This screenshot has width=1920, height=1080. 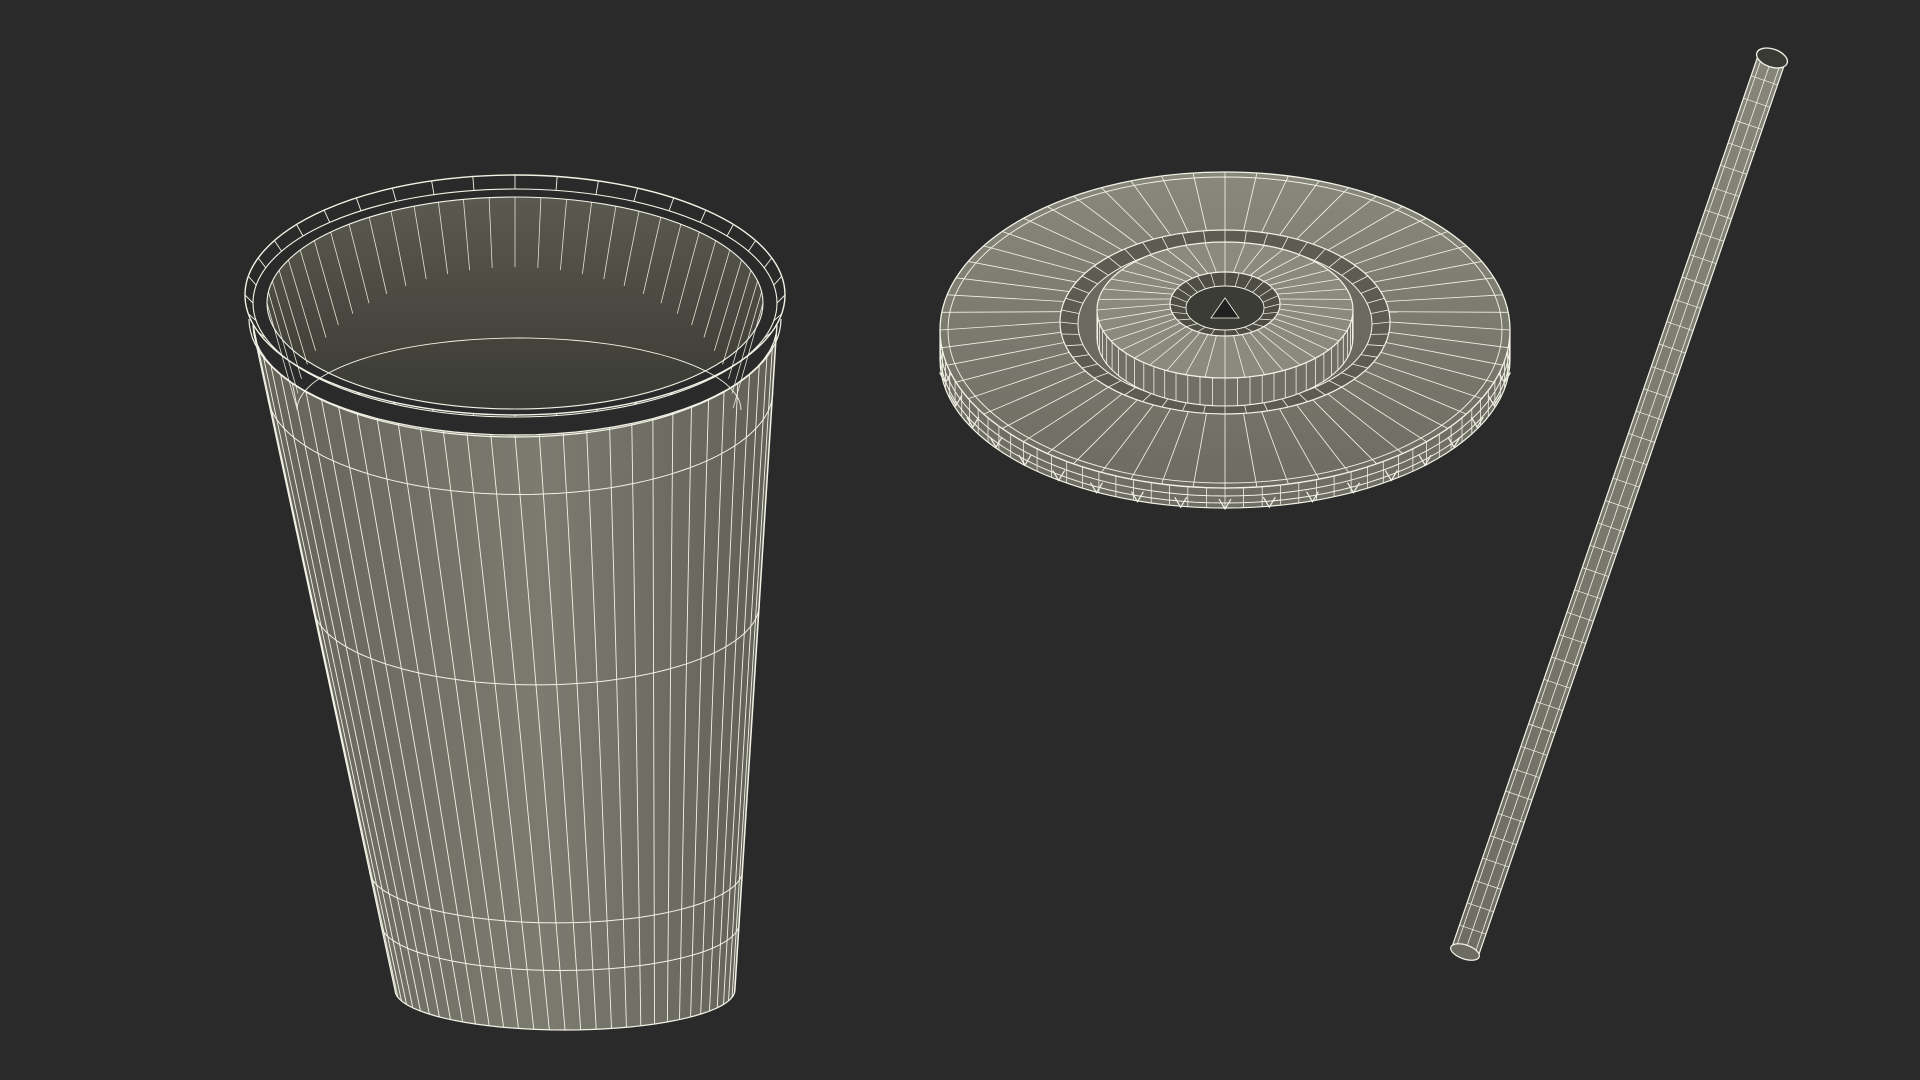 What do you see at coordinates (1225, 341) in the screenshot?
I see `lid-model` at bounding box center [1225, 341].